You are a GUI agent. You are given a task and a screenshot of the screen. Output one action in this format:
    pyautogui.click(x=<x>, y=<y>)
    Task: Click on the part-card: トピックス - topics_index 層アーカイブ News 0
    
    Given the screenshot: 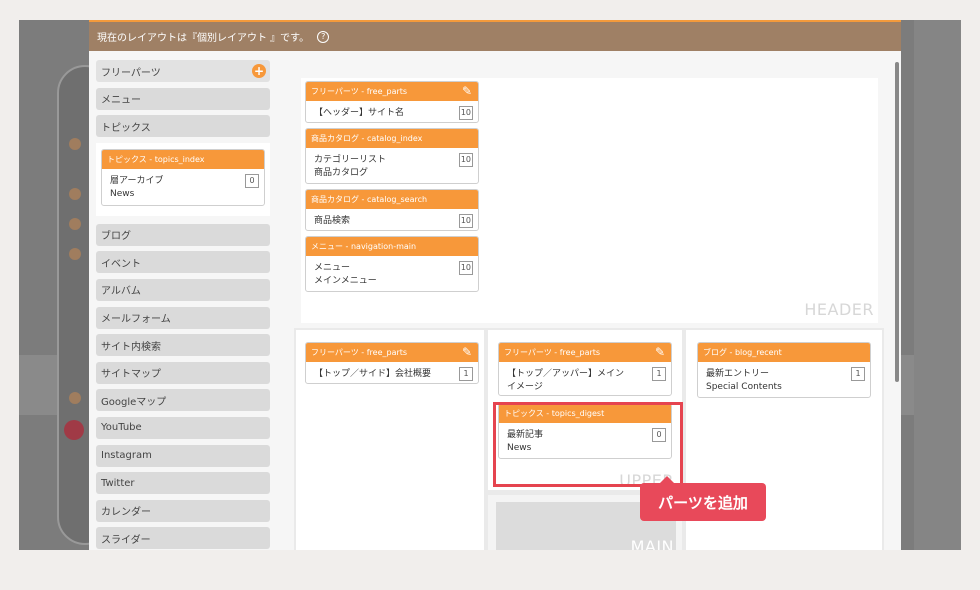 What is the action you would take?
    pyautogui.click(x=183, y=177)
    